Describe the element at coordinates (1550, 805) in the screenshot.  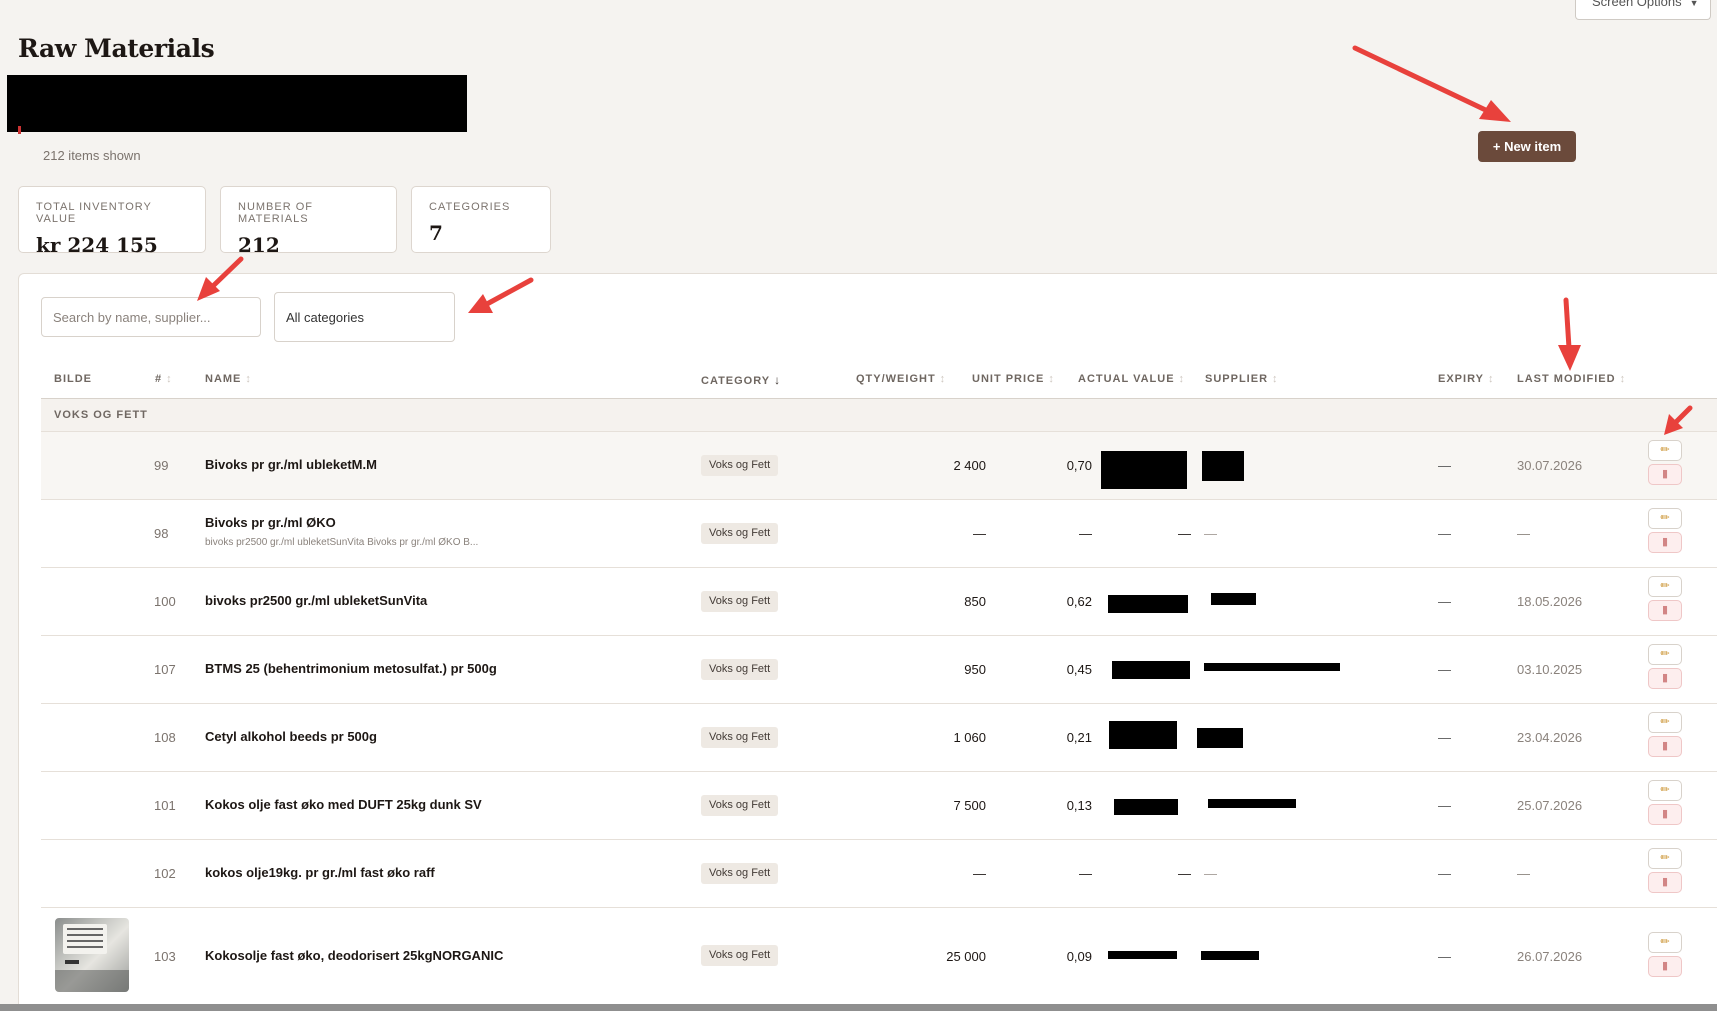
I see `row-last-modified: 25.07.2026` at that location.